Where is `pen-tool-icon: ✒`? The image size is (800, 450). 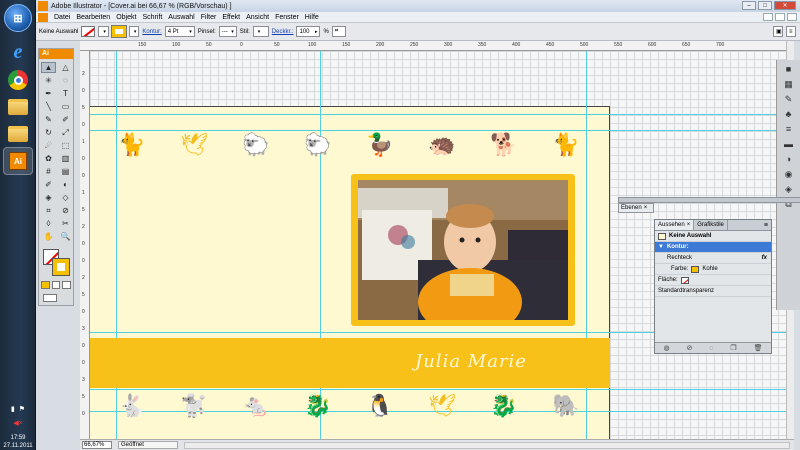 pen-tool-icon: ✒ is located at coordinates (48, 93).